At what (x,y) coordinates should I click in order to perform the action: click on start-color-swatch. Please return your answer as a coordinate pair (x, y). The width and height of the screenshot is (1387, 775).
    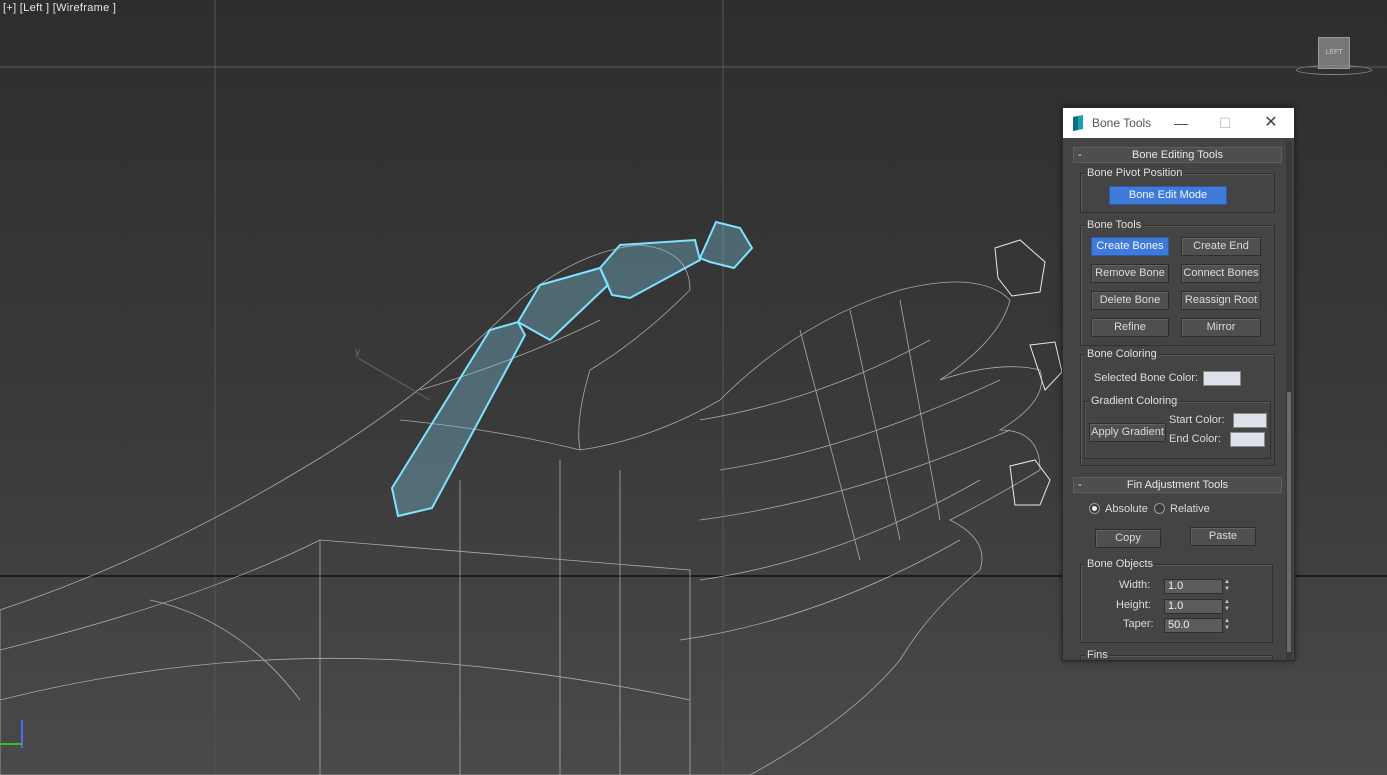
    Looking at the image, I should click on (1250, 420).